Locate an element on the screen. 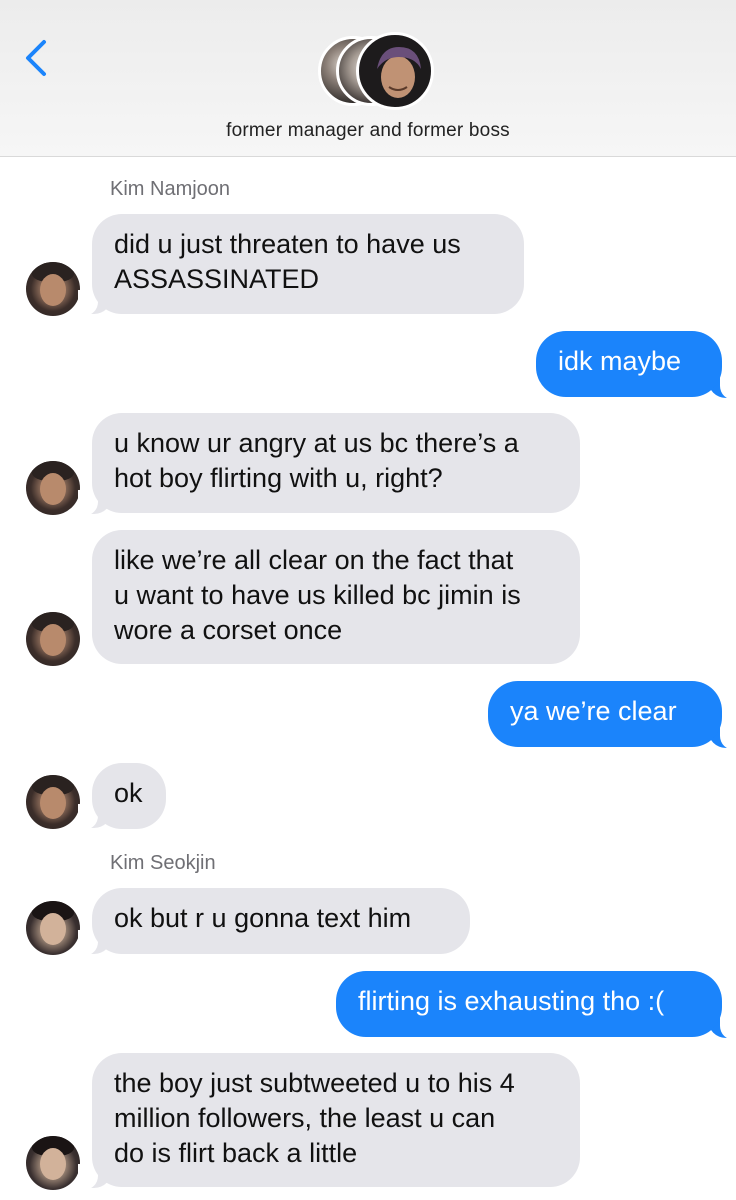 The width and height of the screenshot is (736, 1200). chevron-left-icon is located at coordinates (36, 58).